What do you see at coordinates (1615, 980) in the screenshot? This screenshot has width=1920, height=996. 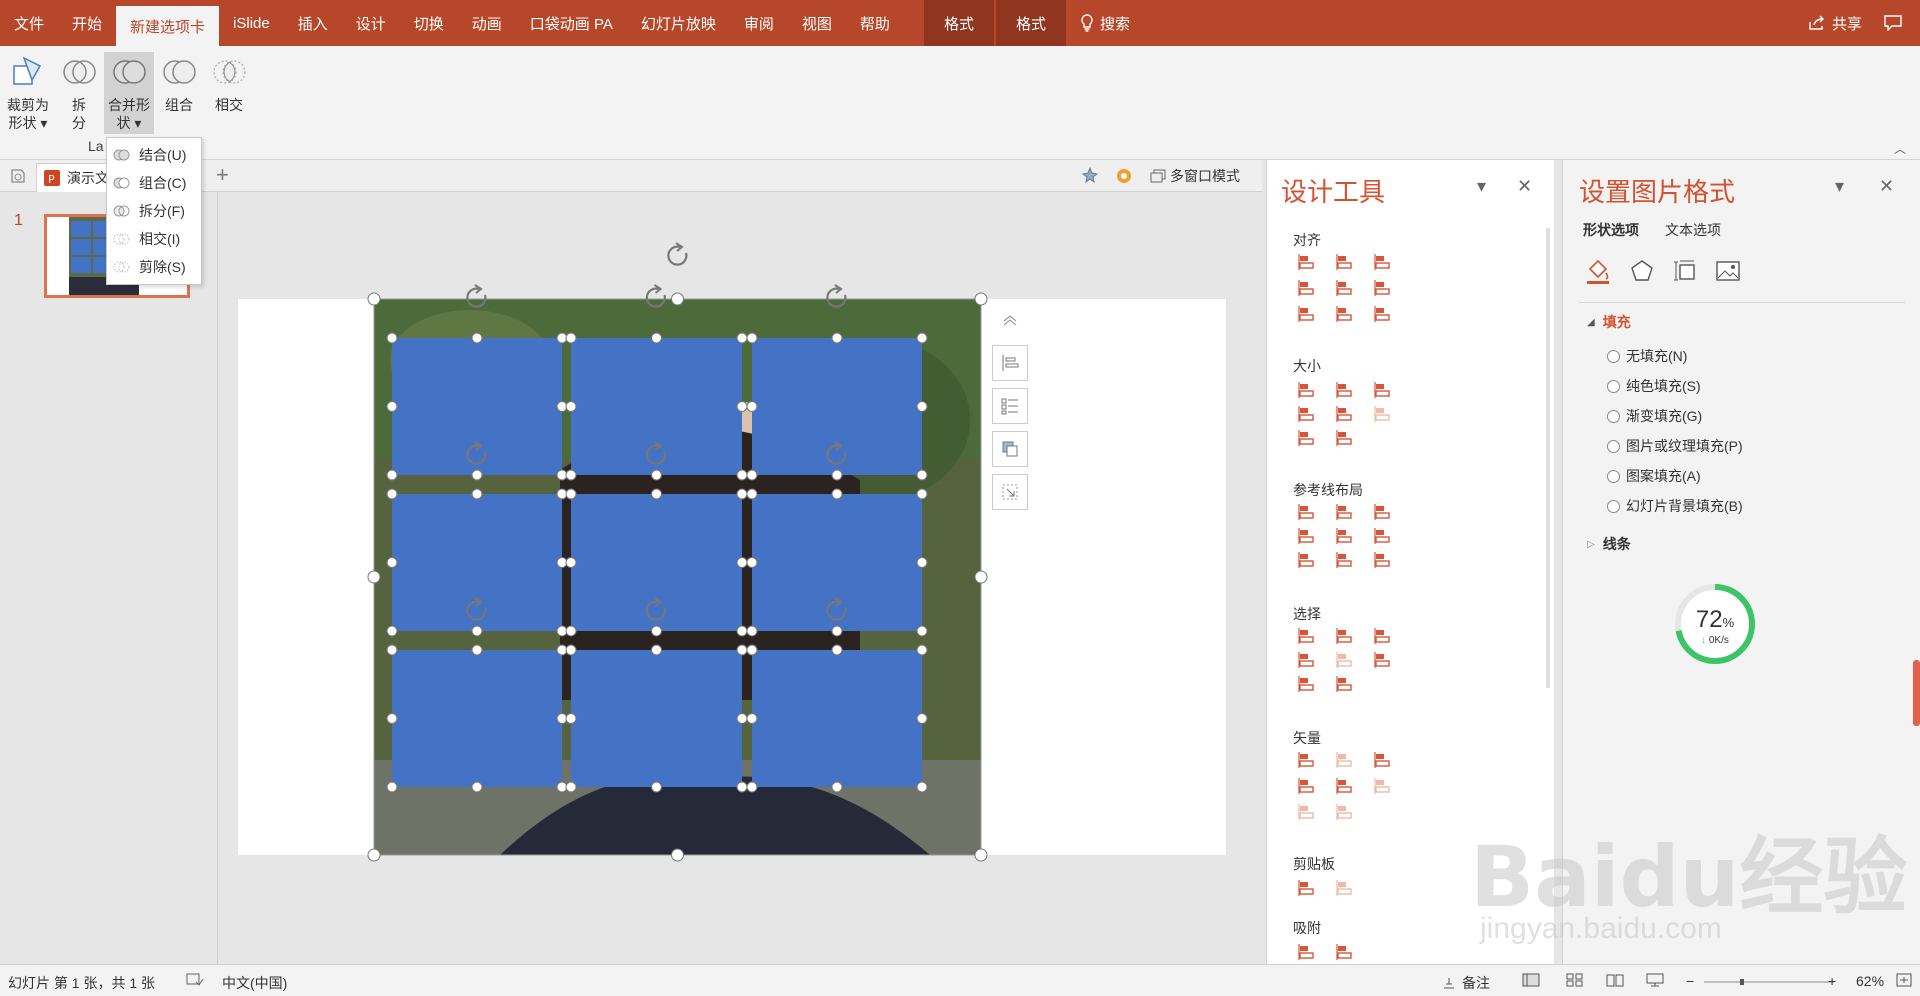 I see `reading-view-icon` at bounding box center [1615, 980].